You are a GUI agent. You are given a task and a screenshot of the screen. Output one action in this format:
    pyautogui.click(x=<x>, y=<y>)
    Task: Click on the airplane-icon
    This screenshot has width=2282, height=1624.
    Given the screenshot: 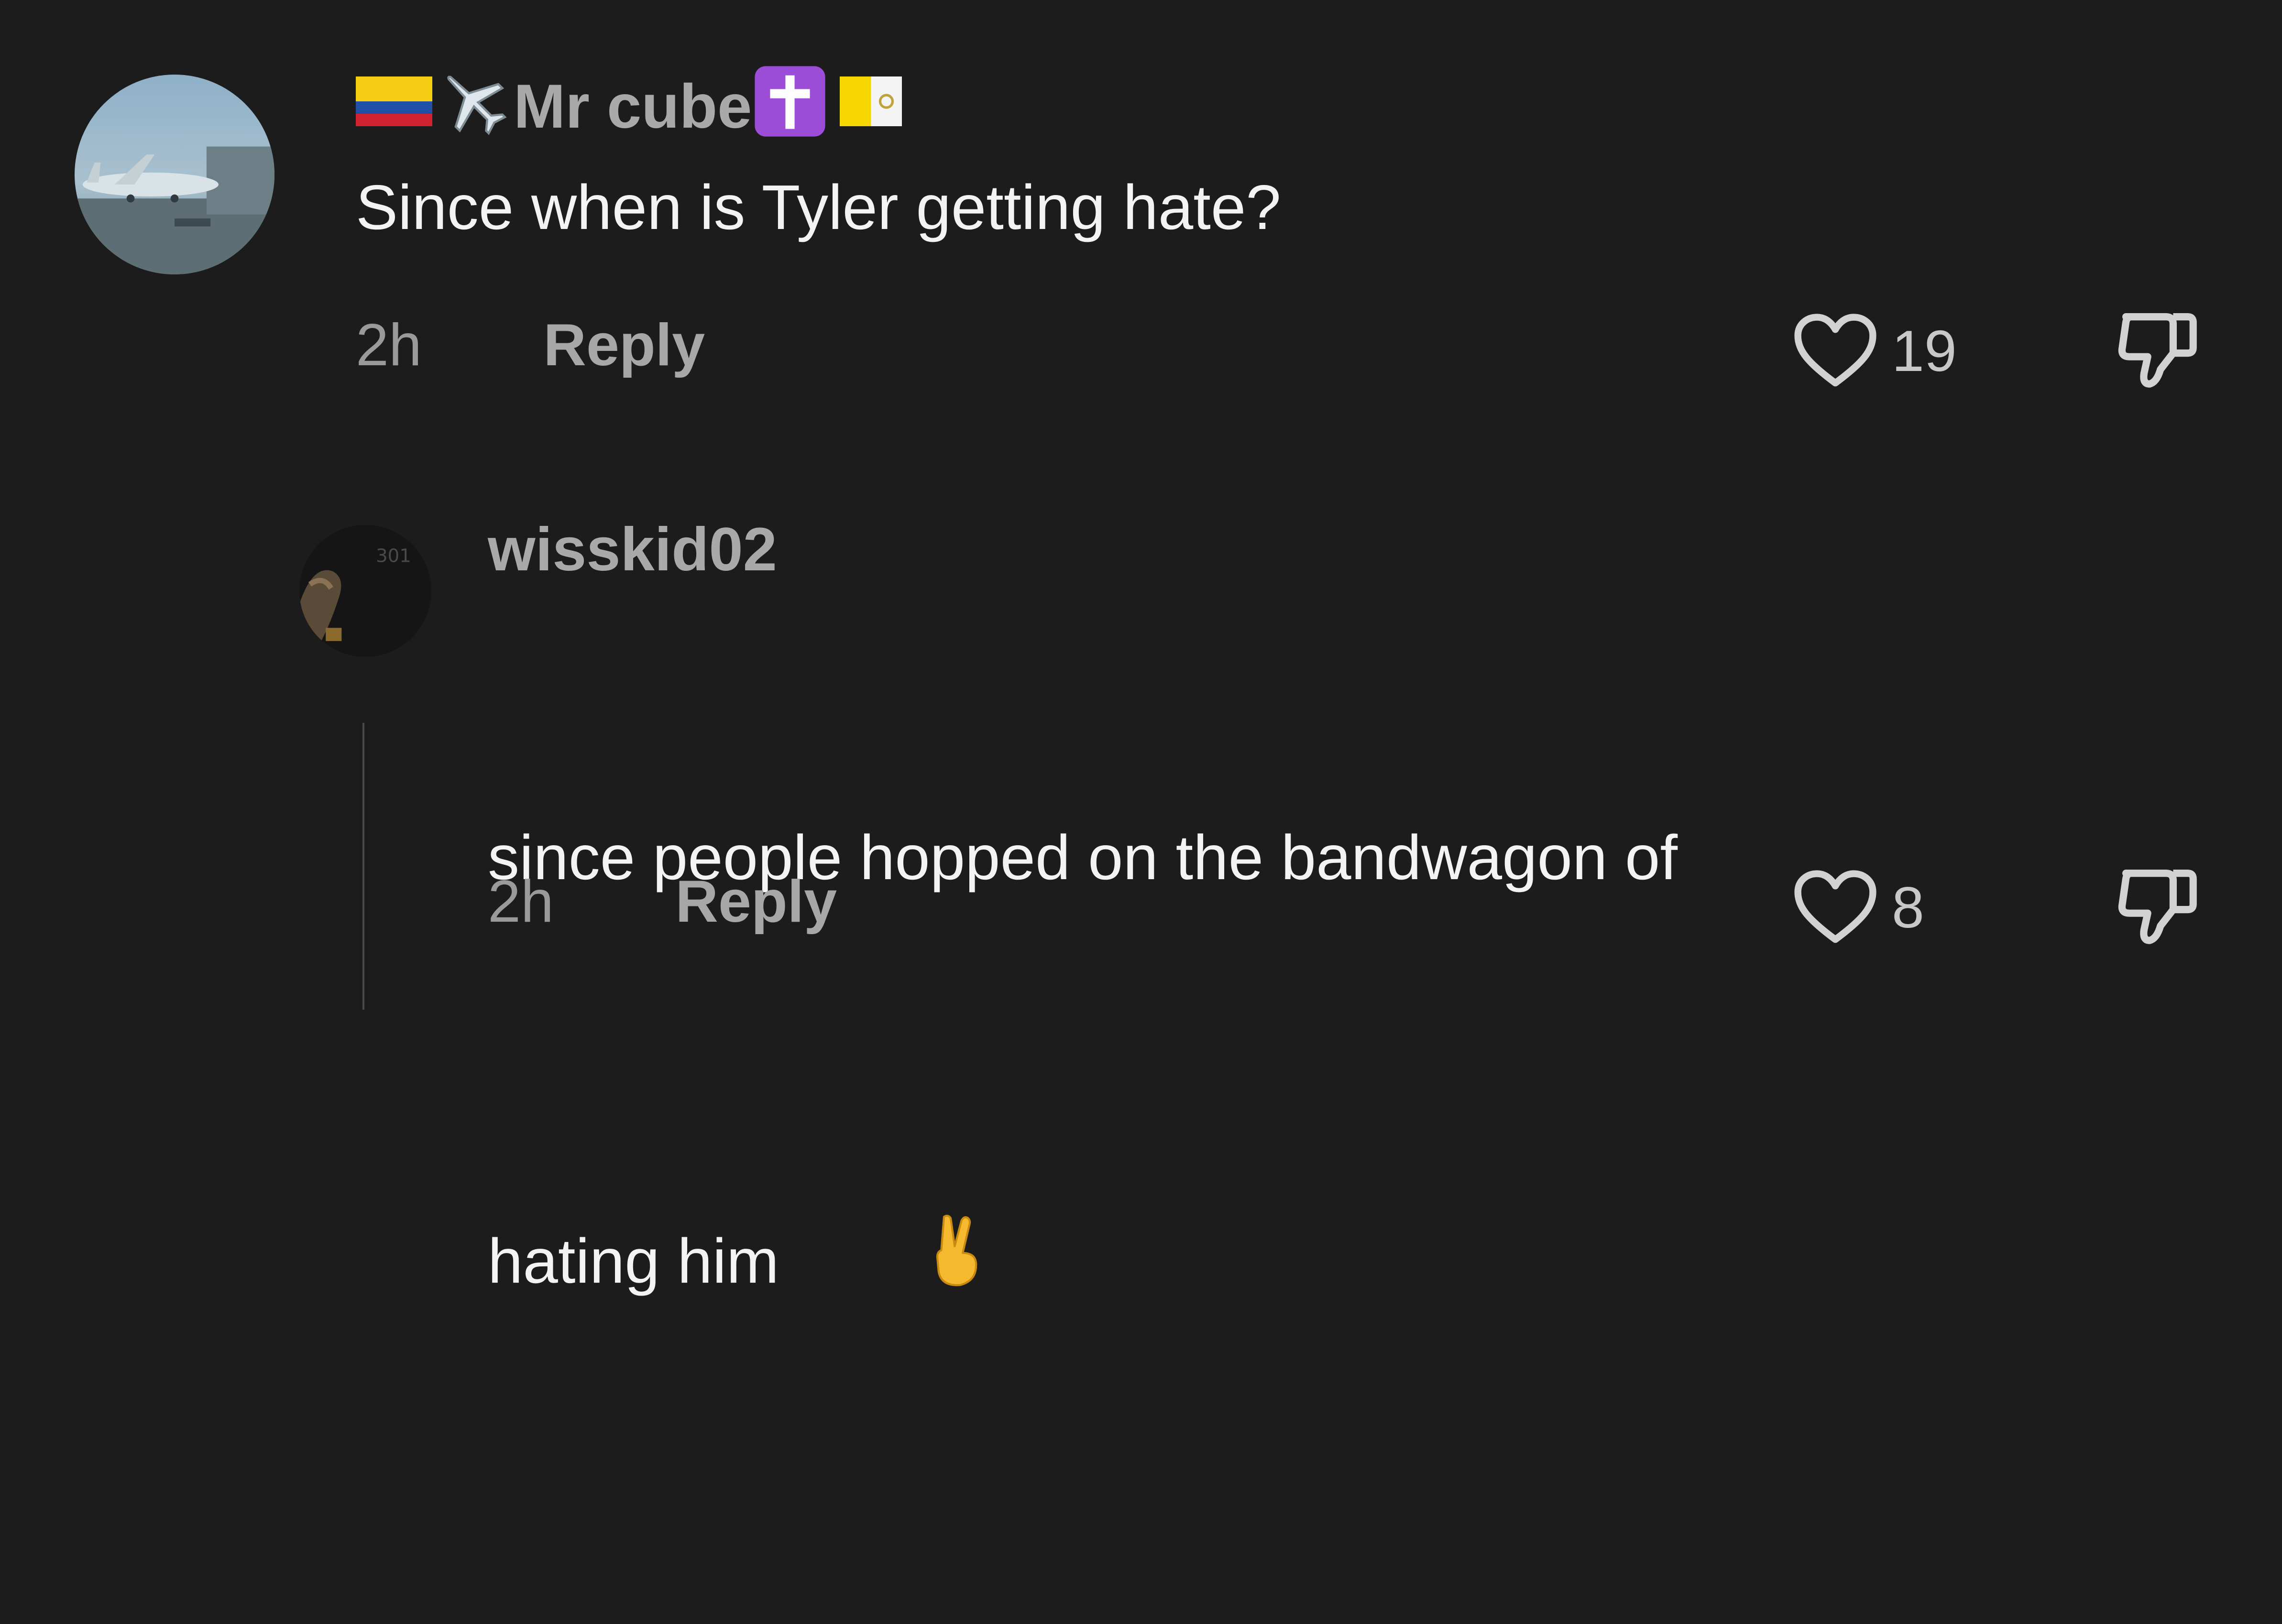 What is the action you would take?
    pyautogui.click(x=473, y=106)
    